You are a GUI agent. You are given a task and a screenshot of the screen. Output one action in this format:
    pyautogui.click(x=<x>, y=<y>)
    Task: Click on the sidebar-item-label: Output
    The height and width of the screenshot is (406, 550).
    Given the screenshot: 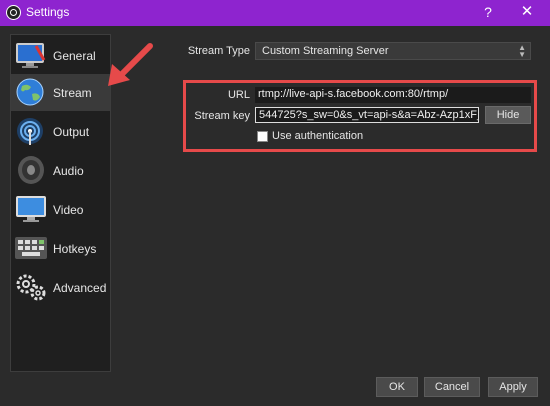 What is the action you would take?
    pyautogui.click(x=71, y=132)
    